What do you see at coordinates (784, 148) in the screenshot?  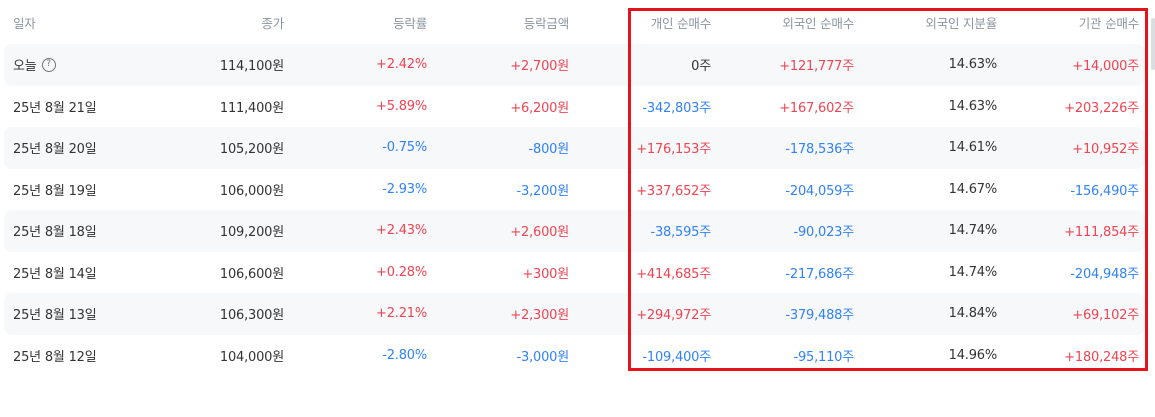 I see `foreign-net-buy-cell: -178,536주` at bounding box center [784, 148].